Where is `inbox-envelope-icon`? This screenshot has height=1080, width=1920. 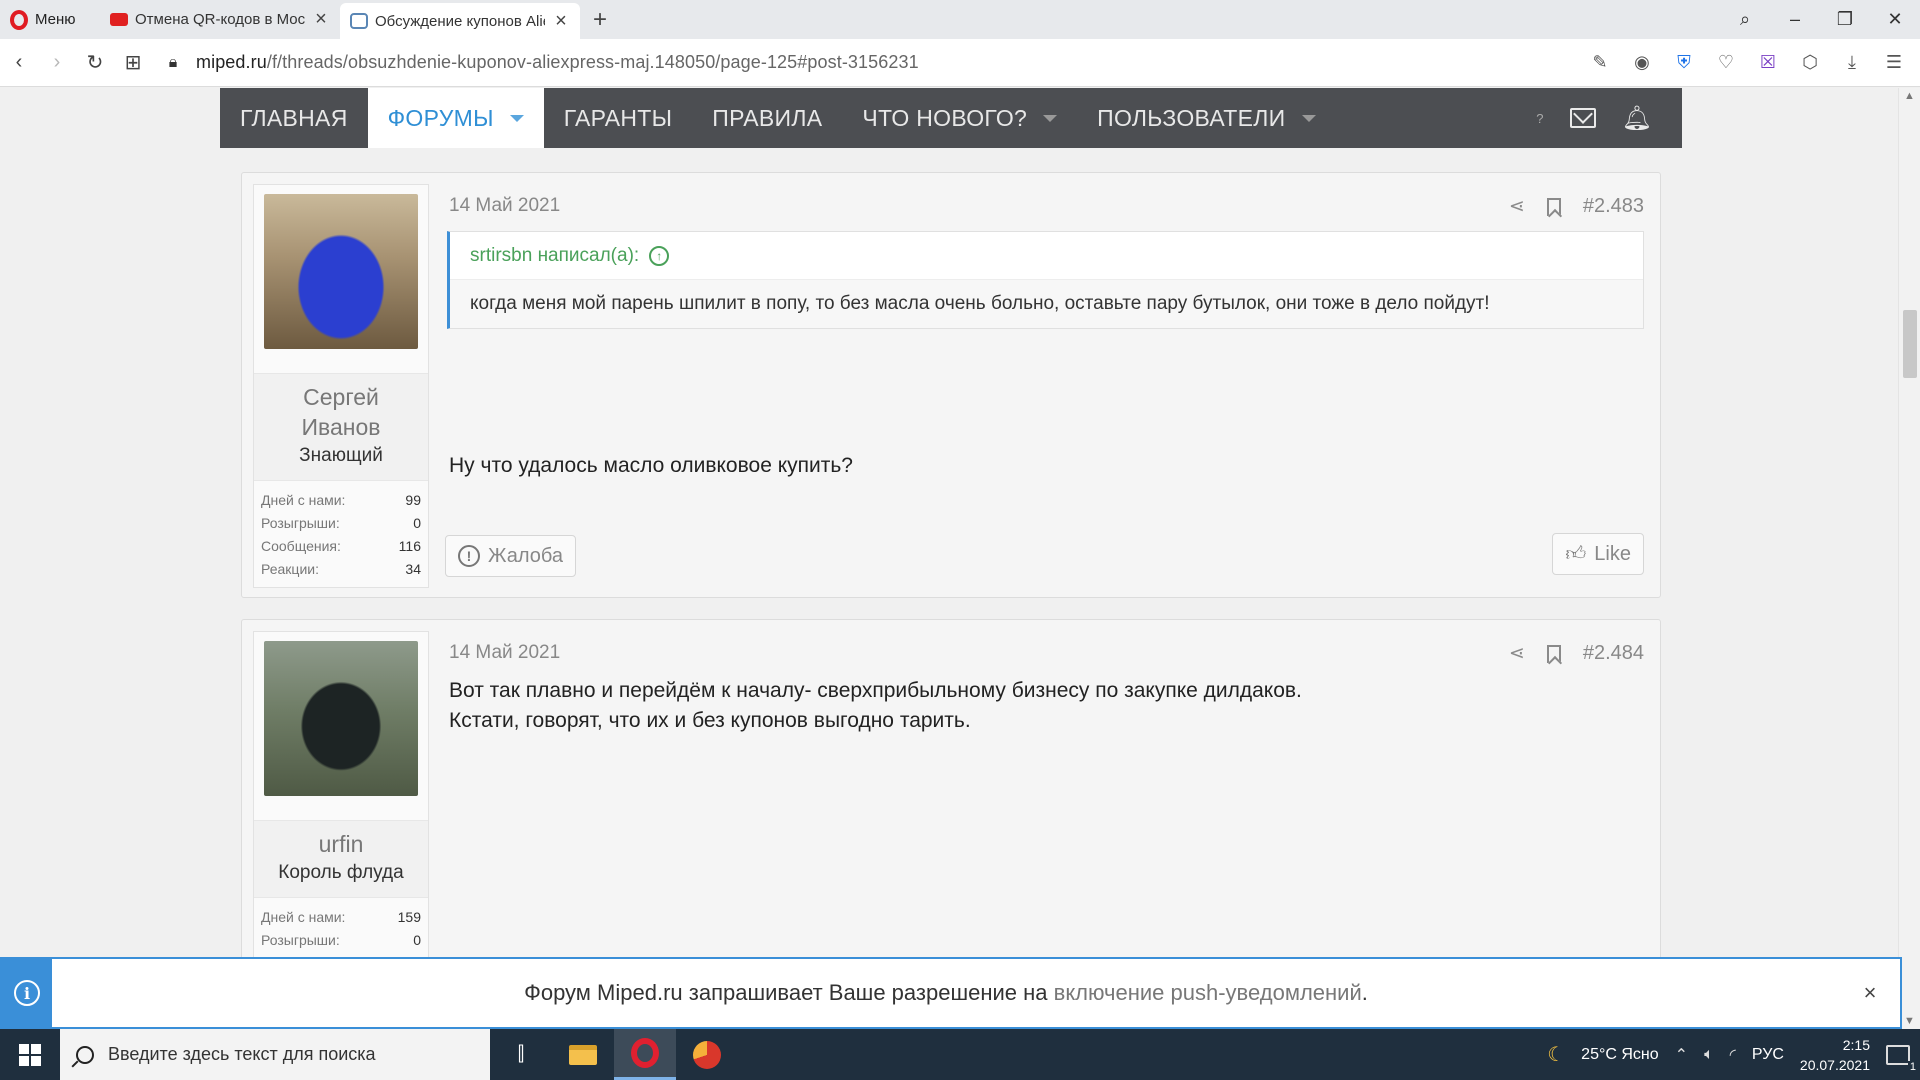
inbox-envelope-icon is located at coordinates (1582, 118).